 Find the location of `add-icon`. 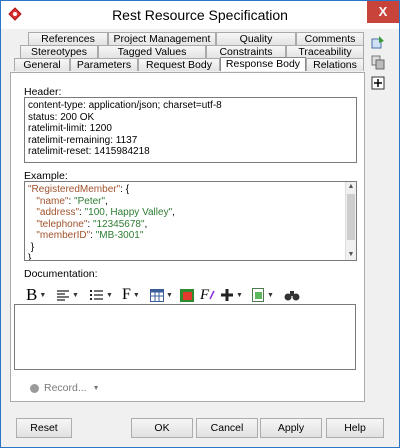

add-icon is located at coordinates (378, 83).